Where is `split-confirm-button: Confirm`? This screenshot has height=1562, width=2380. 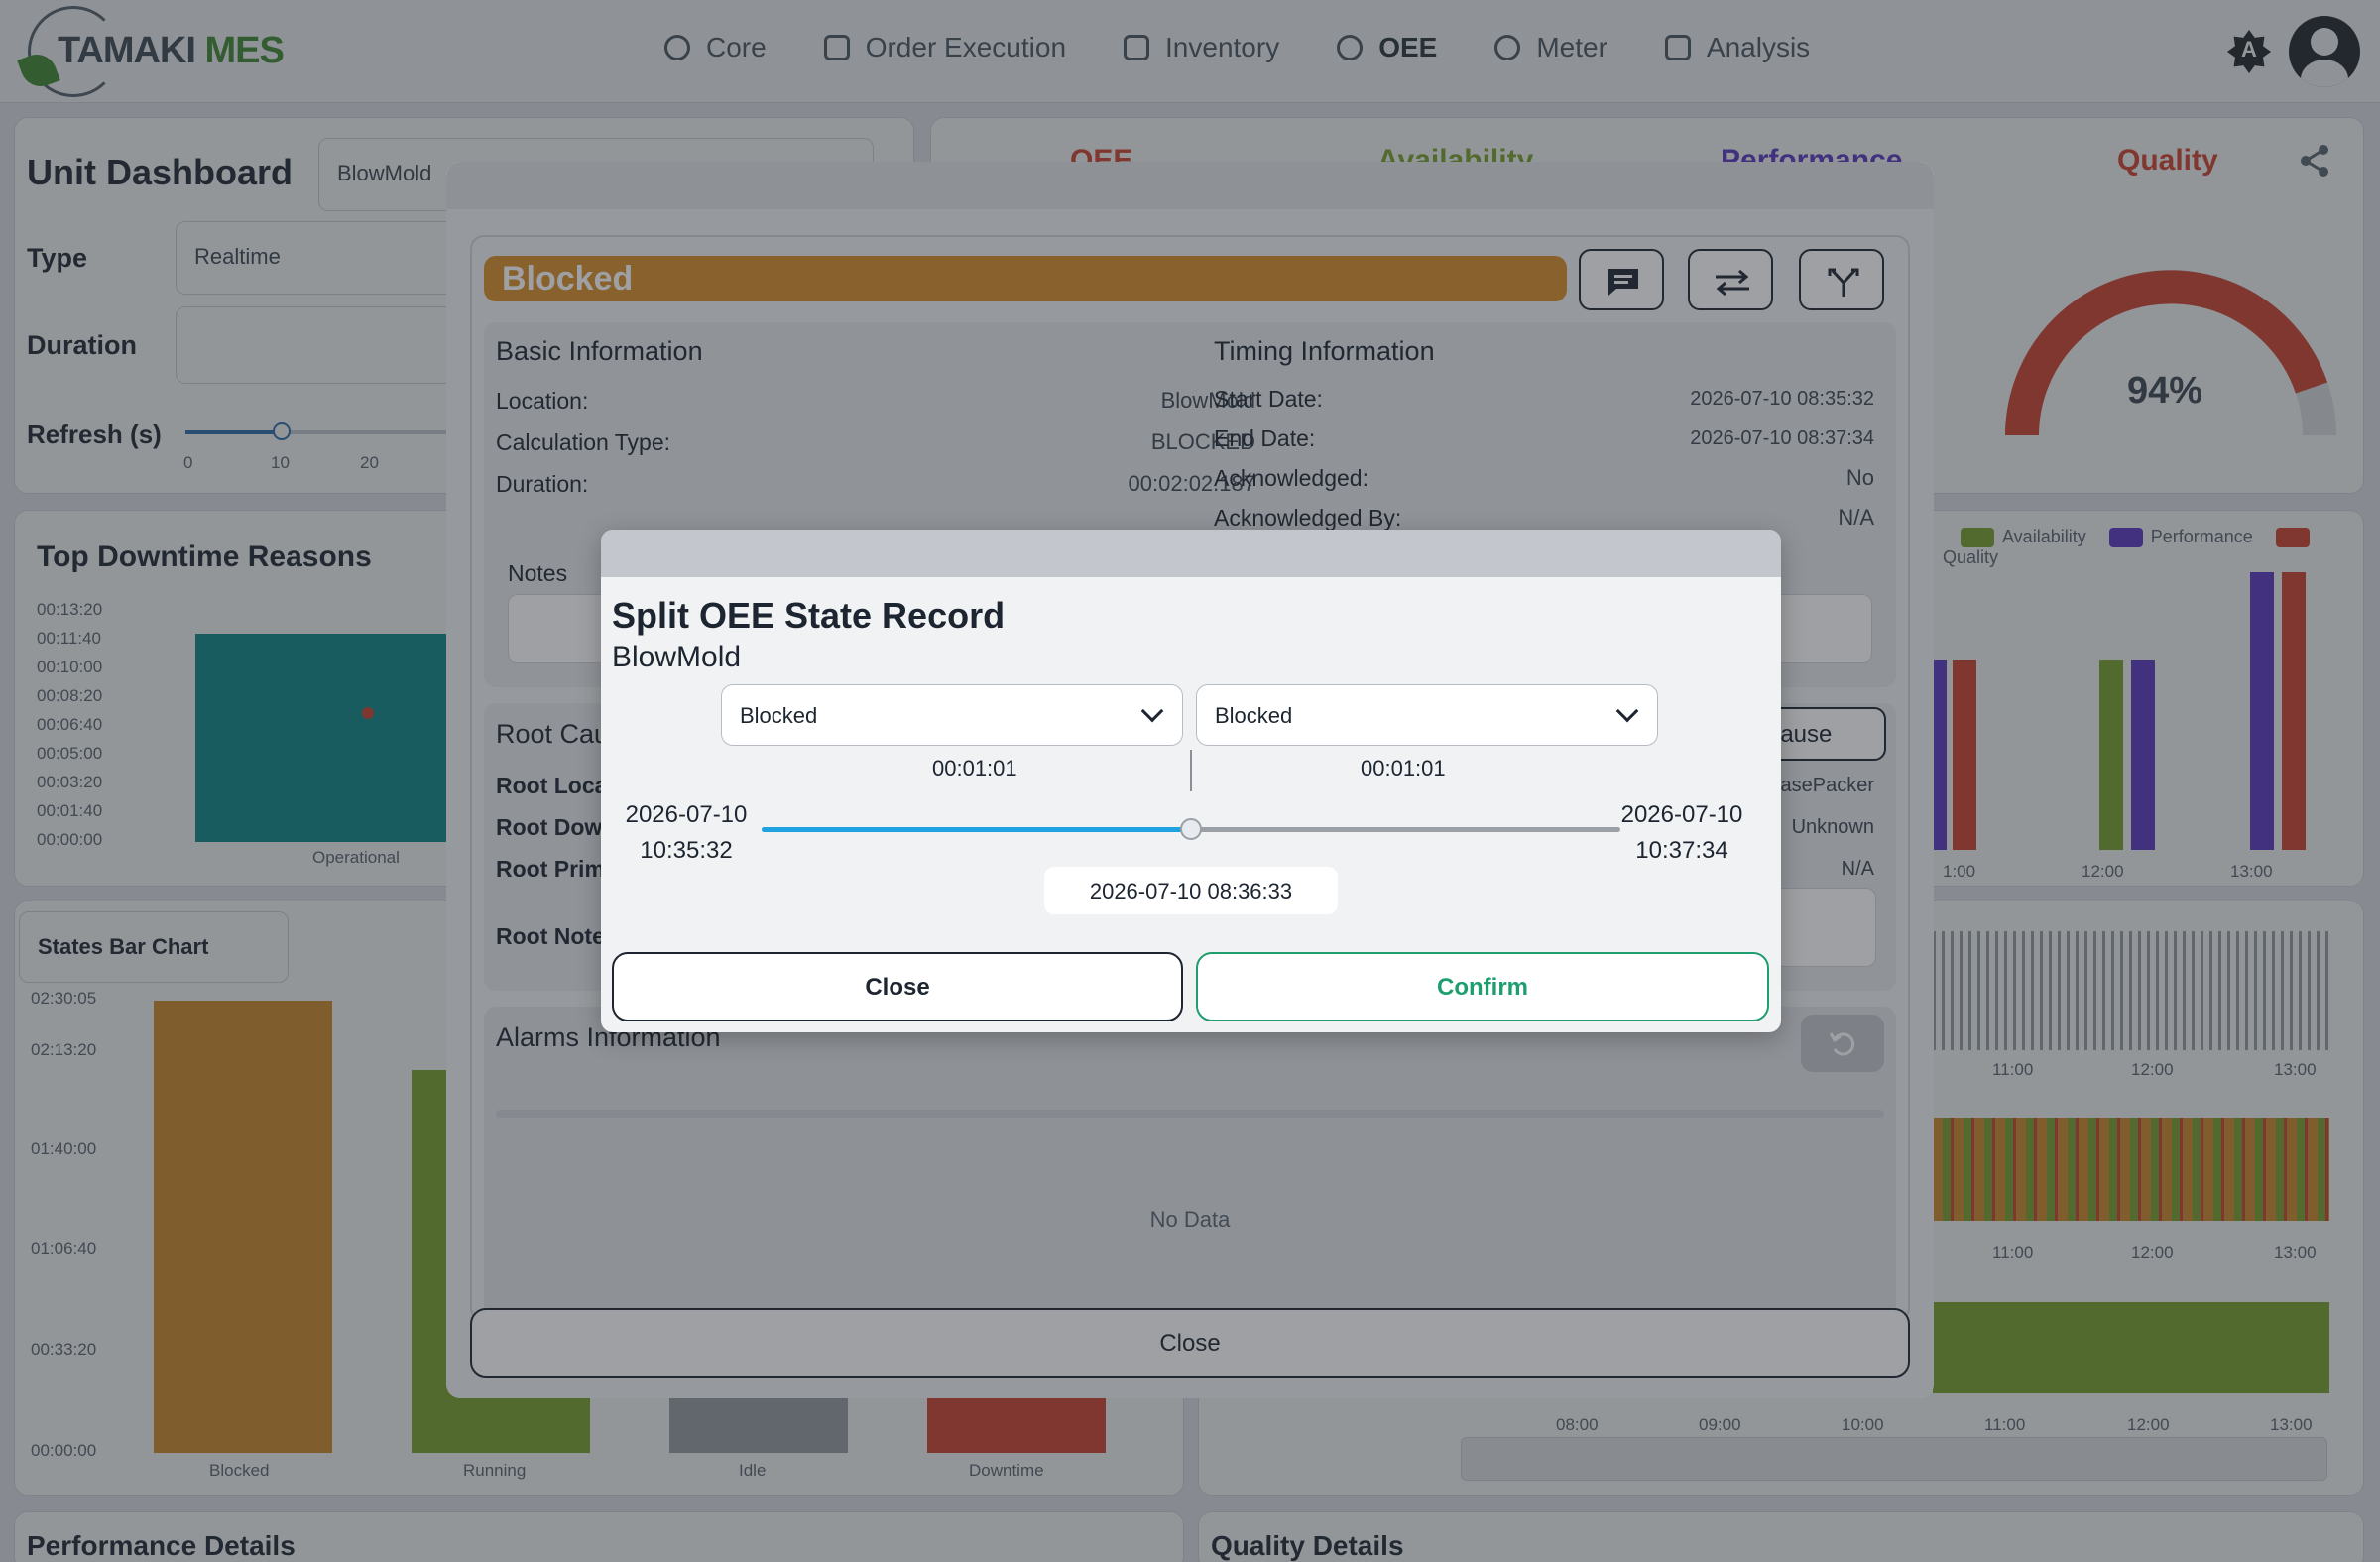 split-confirm-button: Confirm is located at coordinates (1482, 986).